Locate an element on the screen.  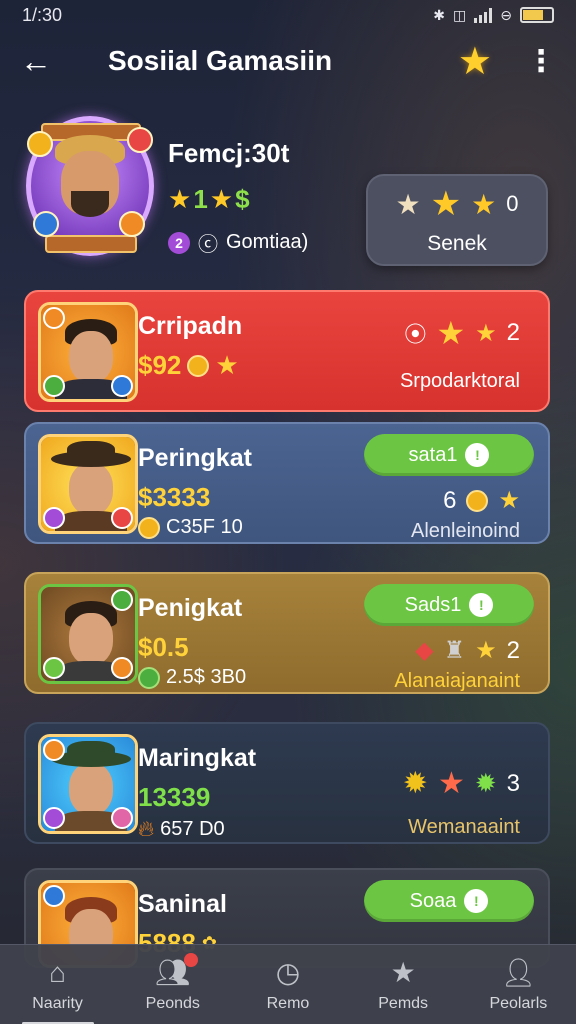
status-bar: 1/:30 ✱ ◫ ⊖ is located at coordinates (288, 15).